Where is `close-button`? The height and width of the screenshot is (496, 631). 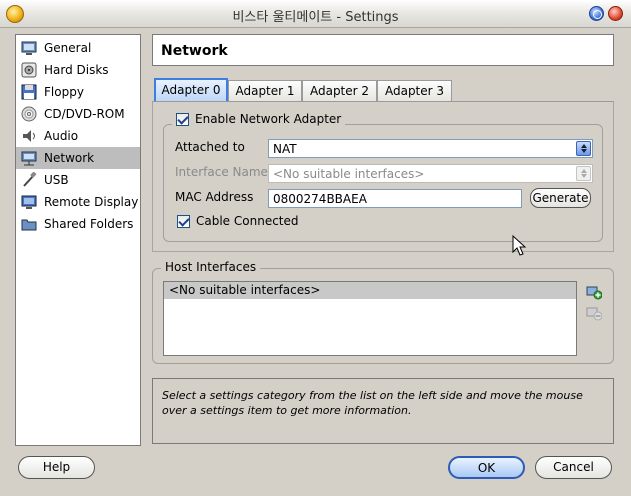 close-button is located at coordinates (615, 13).